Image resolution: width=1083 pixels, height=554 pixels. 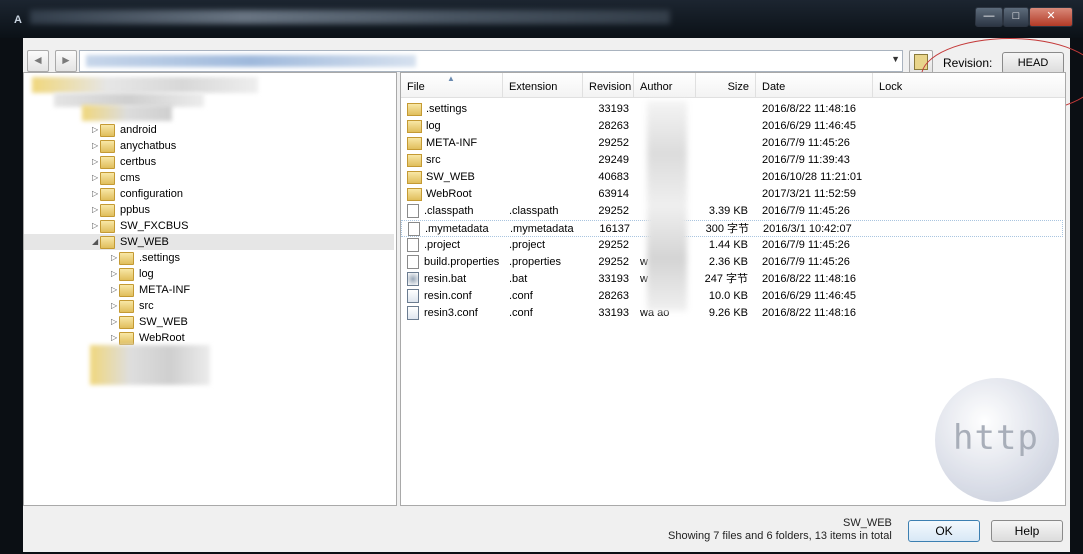 What do you see at coordinates (149, 322) in the screenshot?
I see `tree-item-sw-web-sub: ▷ SW_WEB` at bounding box center [149, 322].